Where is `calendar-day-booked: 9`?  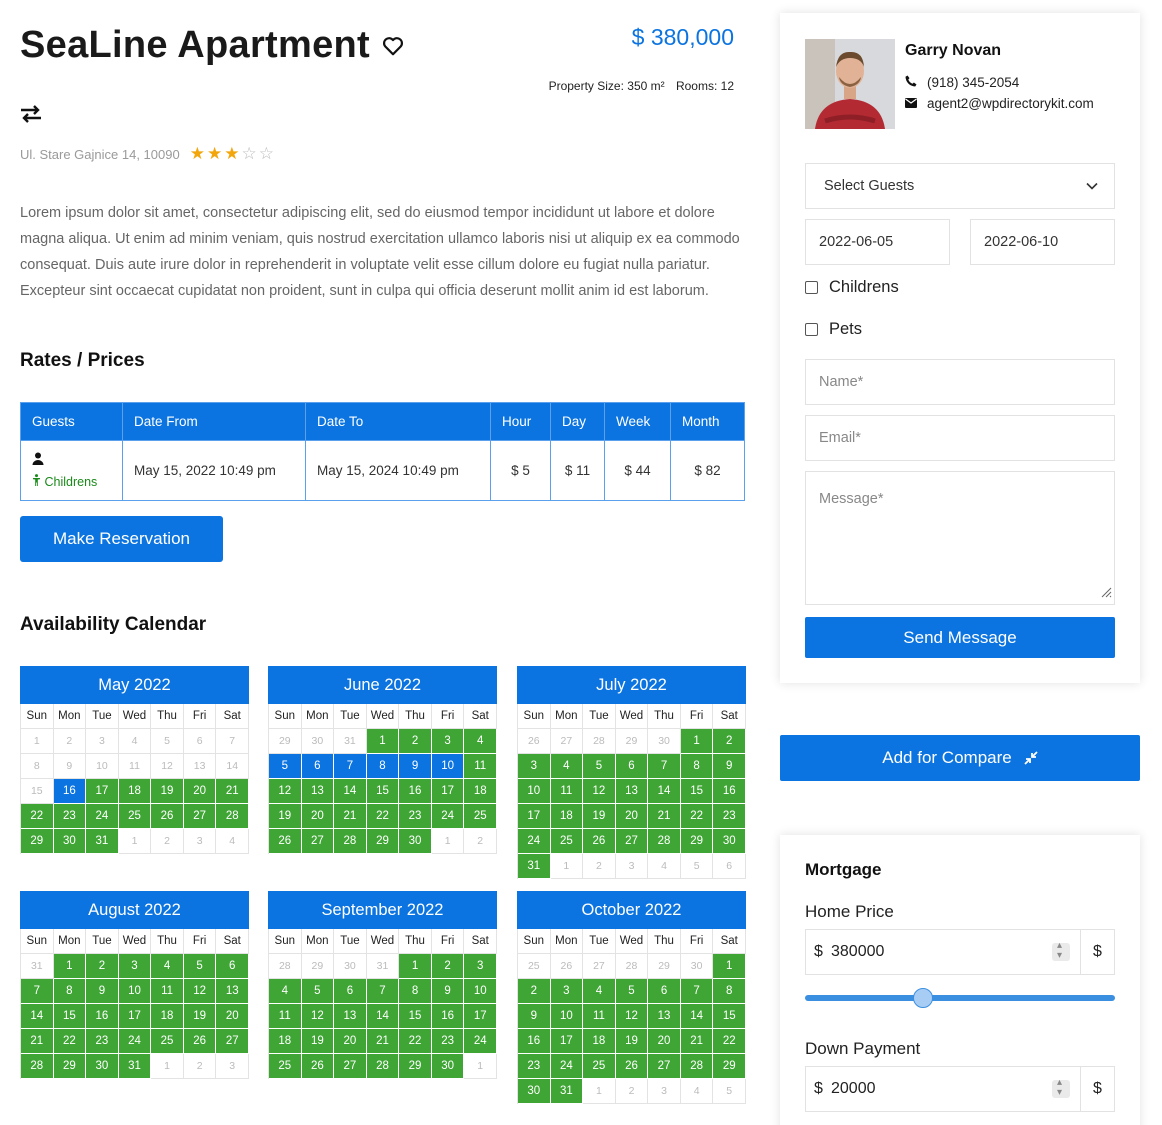 calendar-day-booked: 9 is located at coordinates (415, 766).